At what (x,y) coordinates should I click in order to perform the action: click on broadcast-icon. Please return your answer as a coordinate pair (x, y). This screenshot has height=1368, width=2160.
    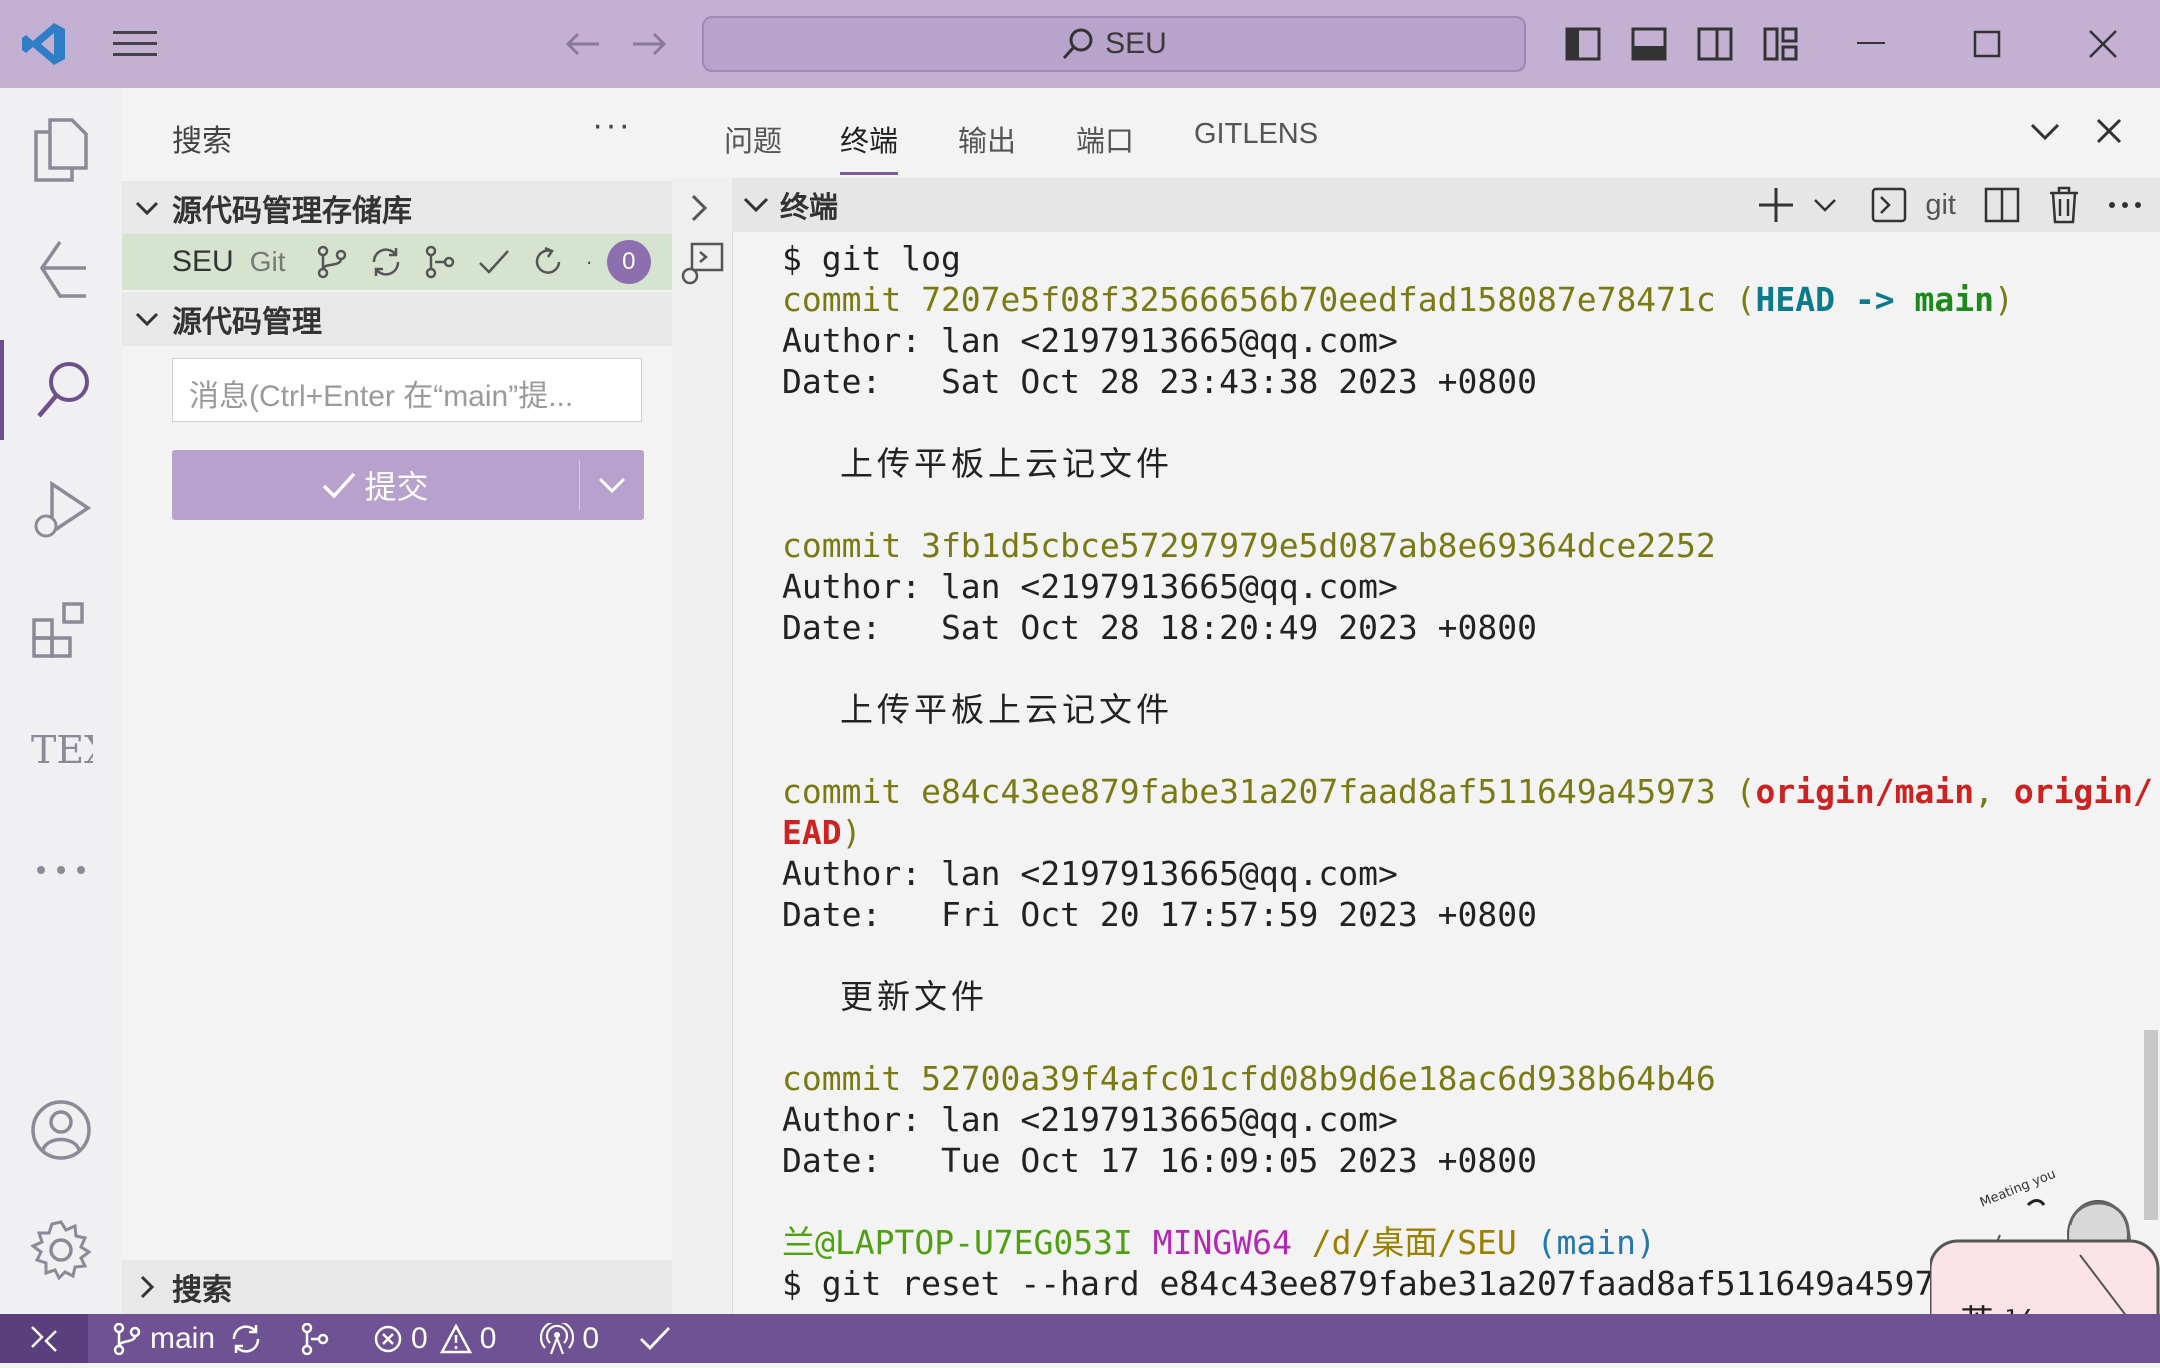
    Looking at the image, I should click on (557, 1338).